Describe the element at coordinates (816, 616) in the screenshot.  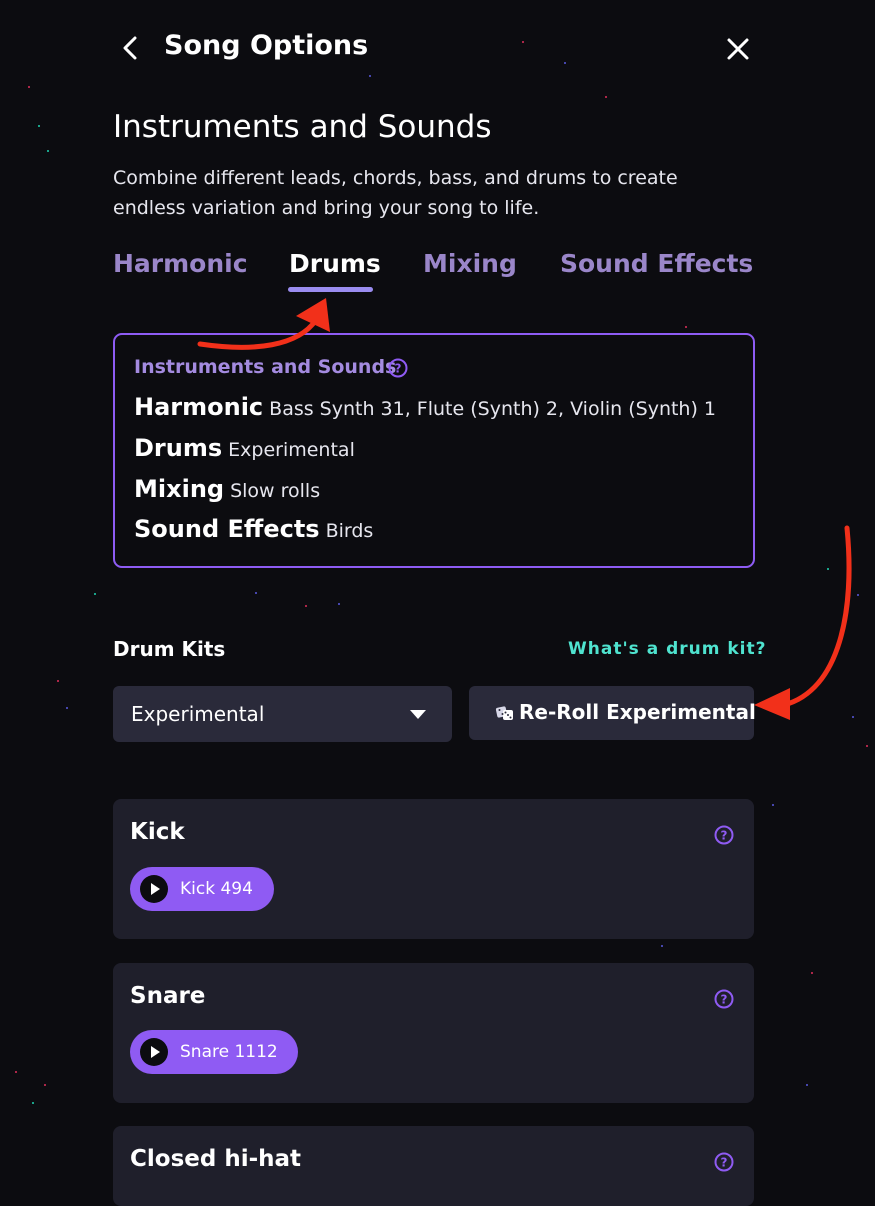
I see `annotation-arrow-reroll` at that location.